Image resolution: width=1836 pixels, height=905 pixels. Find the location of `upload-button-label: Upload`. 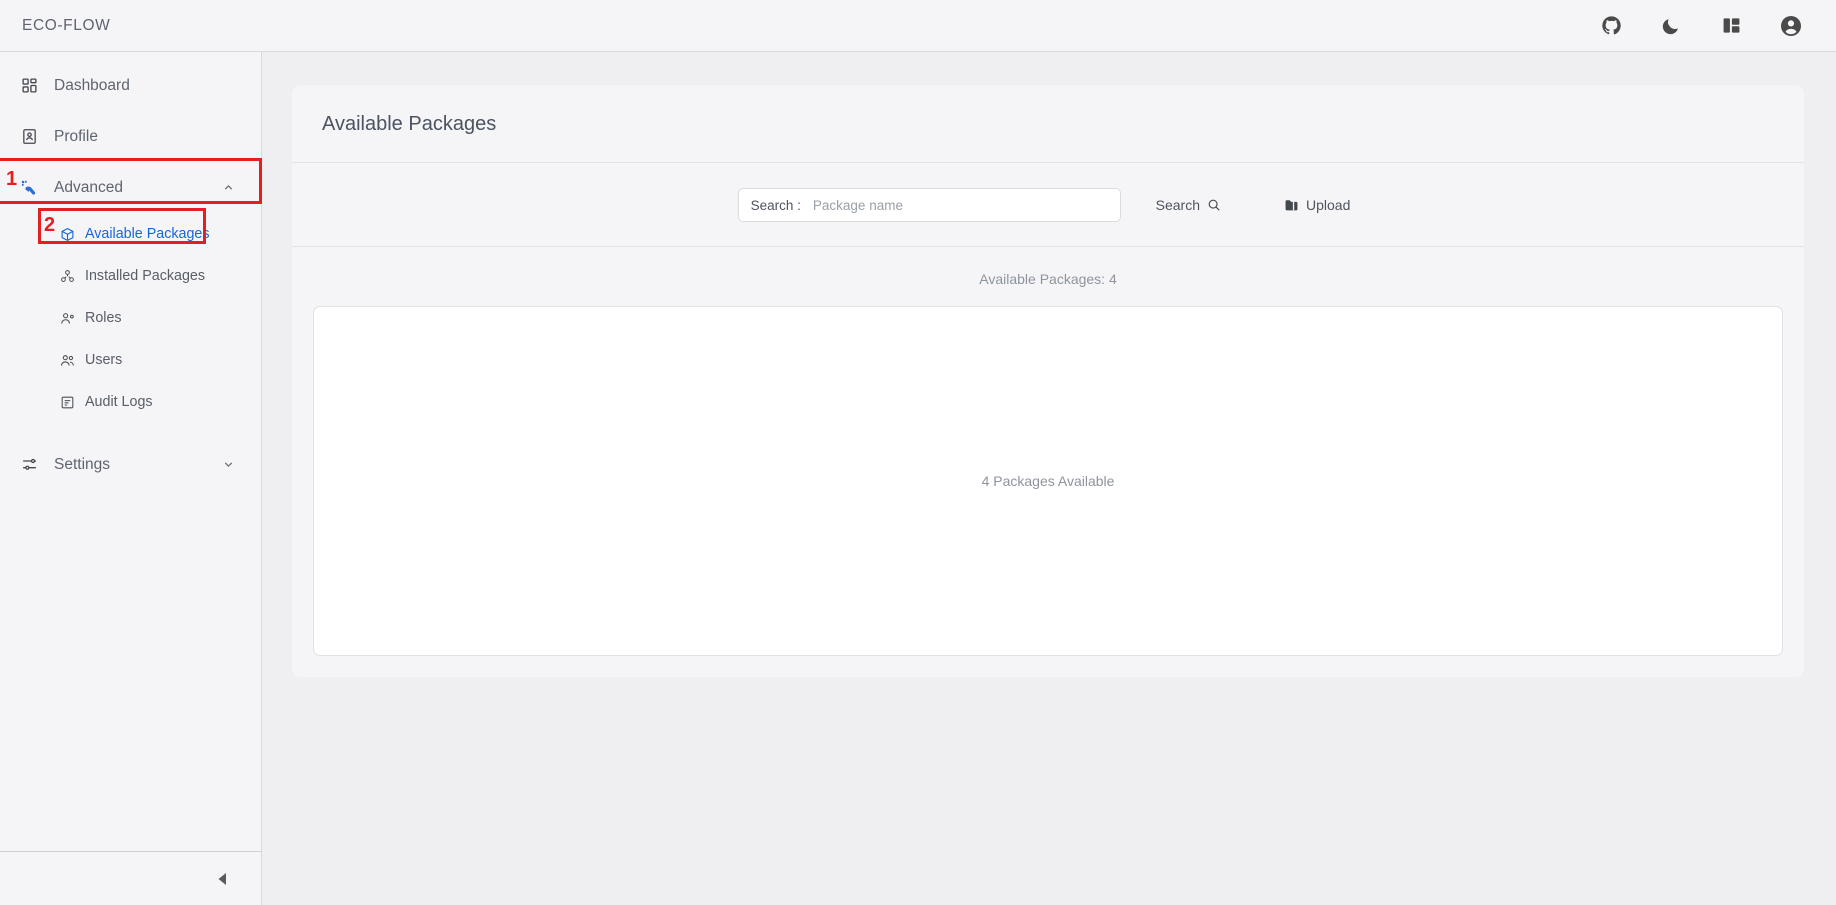

upload-button-label: Upload is located at coordinates (1328, 205).